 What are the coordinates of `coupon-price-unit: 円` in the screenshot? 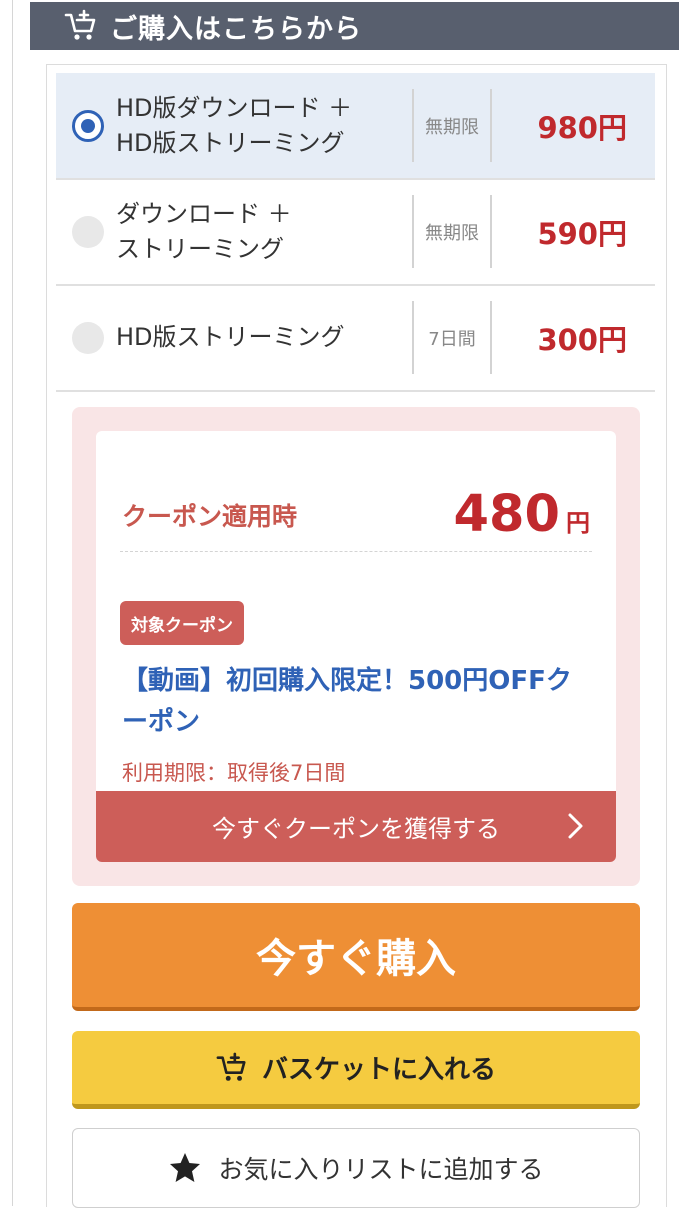 It's located at (578, 523).